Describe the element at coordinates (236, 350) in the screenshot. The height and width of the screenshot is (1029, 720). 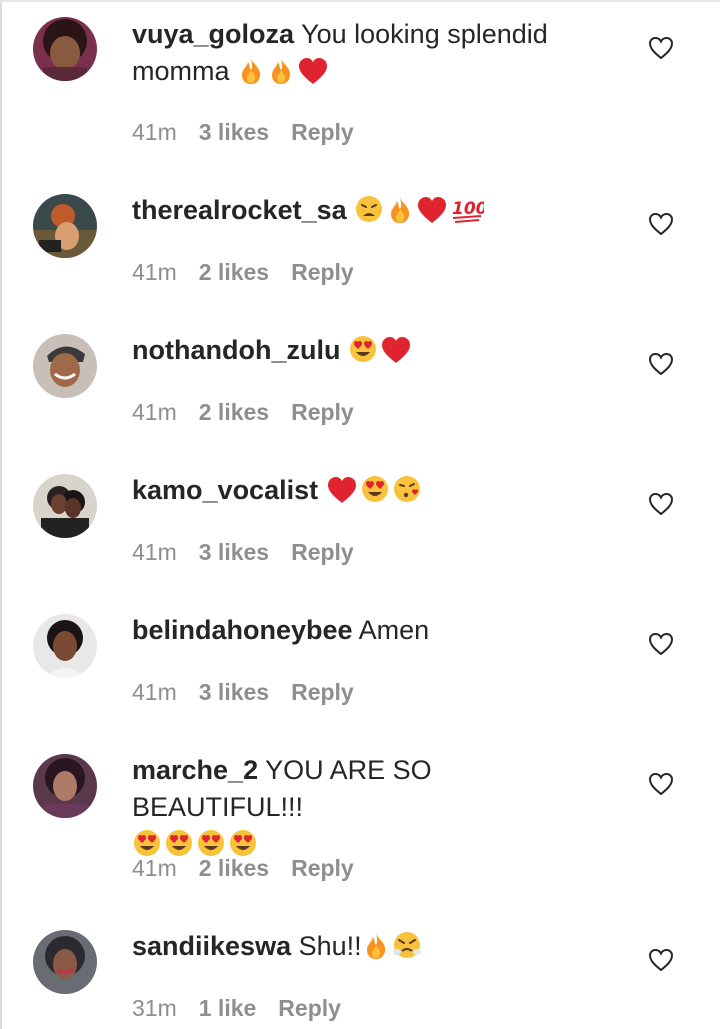
I see `comment-username: nothandoh_zulu` at that location.